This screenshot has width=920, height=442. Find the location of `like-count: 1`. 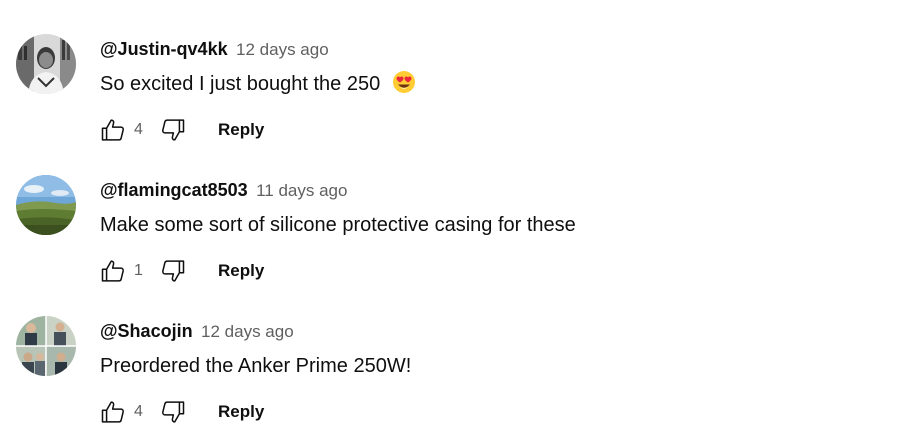

like-count: 1 is located at coordinates (138, 270).